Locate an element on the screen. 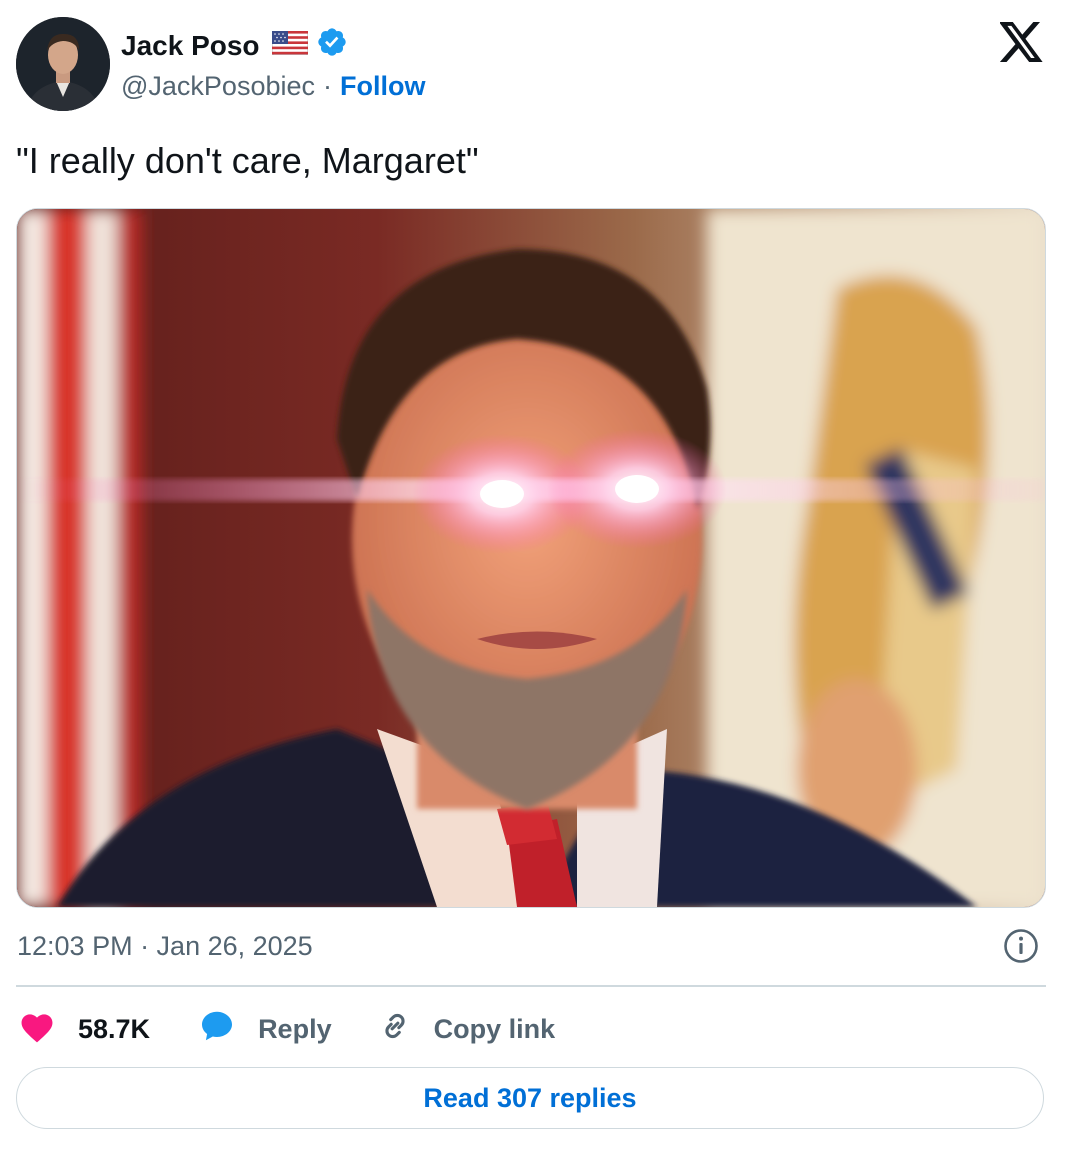  avatar-image is located at coordinates (63, 64).